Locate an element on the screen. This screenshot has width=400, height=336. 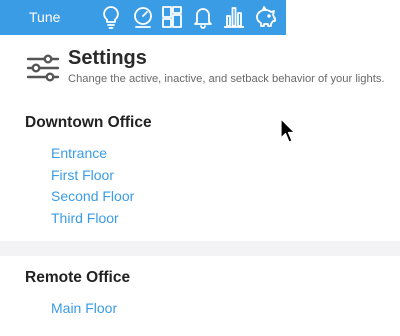
lightbulb-icon is located at coordinates (111, 17).